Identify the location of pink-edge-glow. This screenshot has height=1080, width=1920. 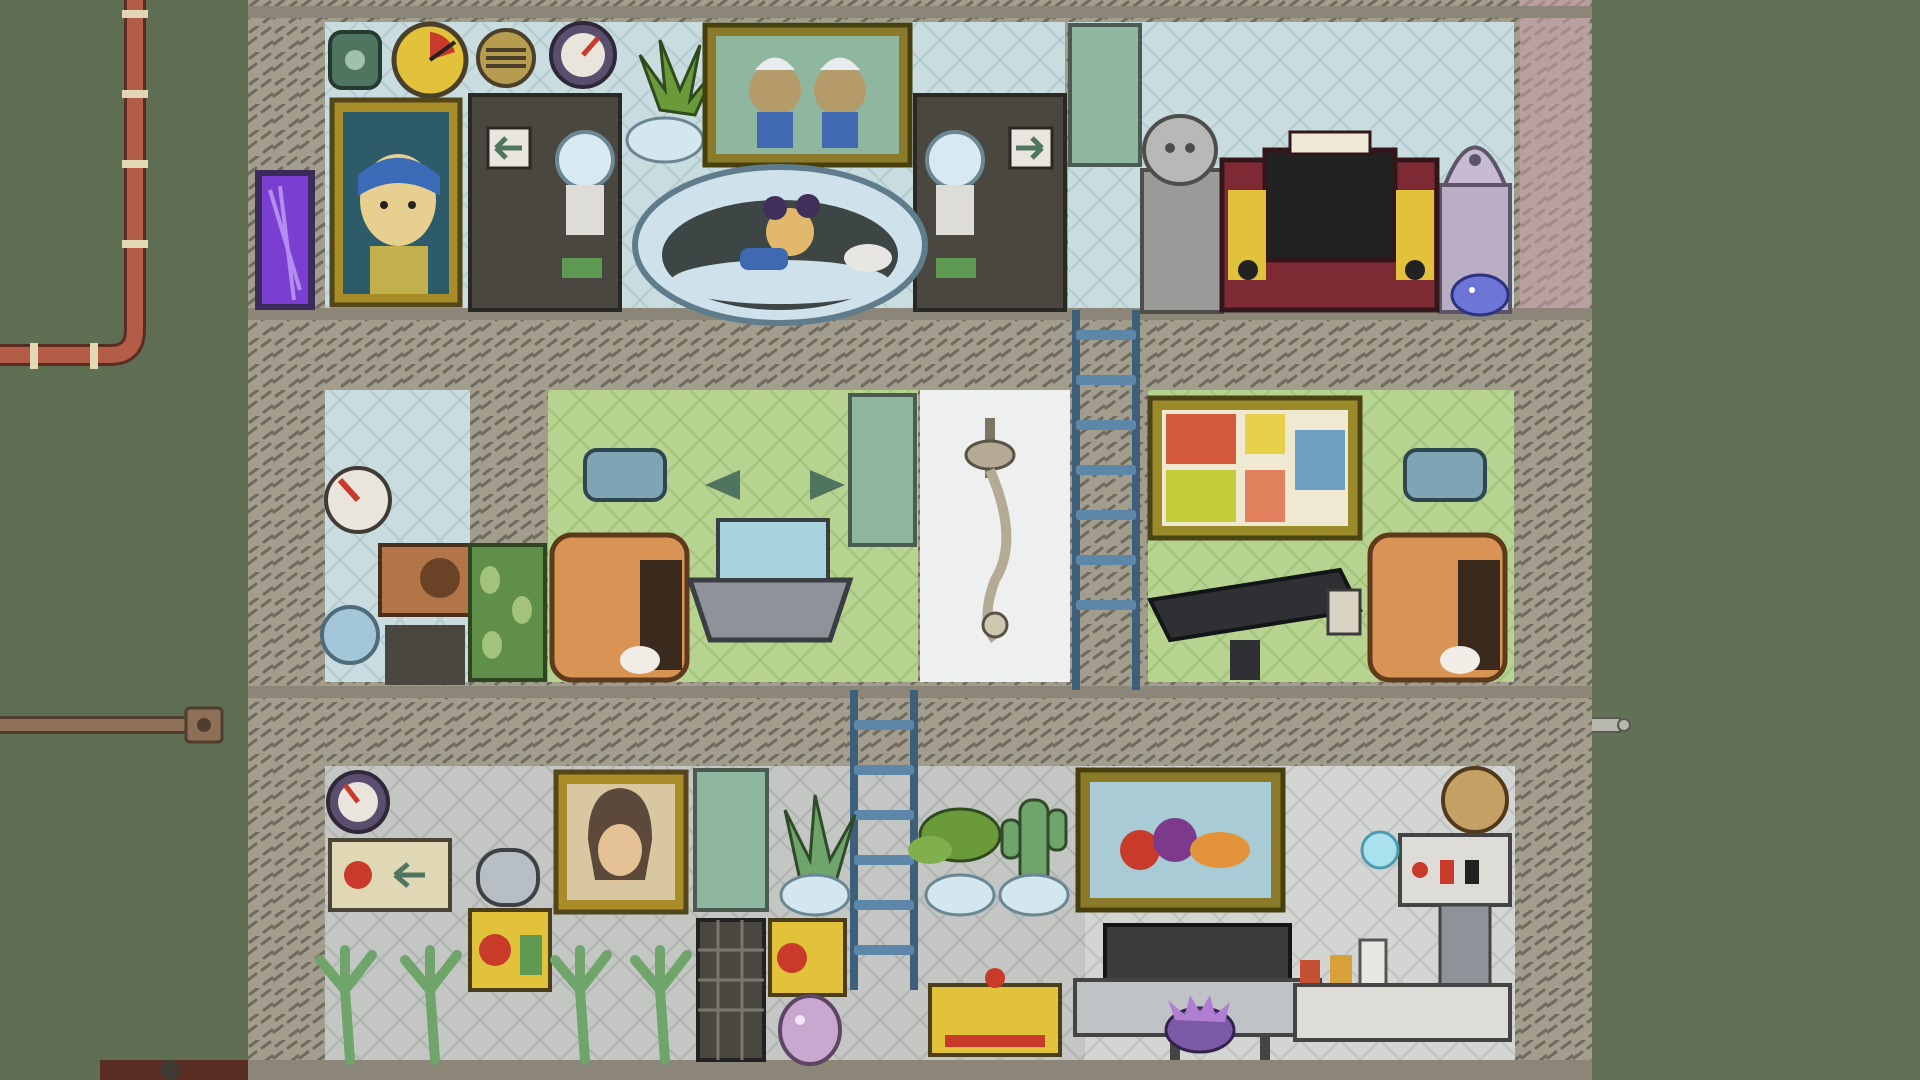
(1555, 160).